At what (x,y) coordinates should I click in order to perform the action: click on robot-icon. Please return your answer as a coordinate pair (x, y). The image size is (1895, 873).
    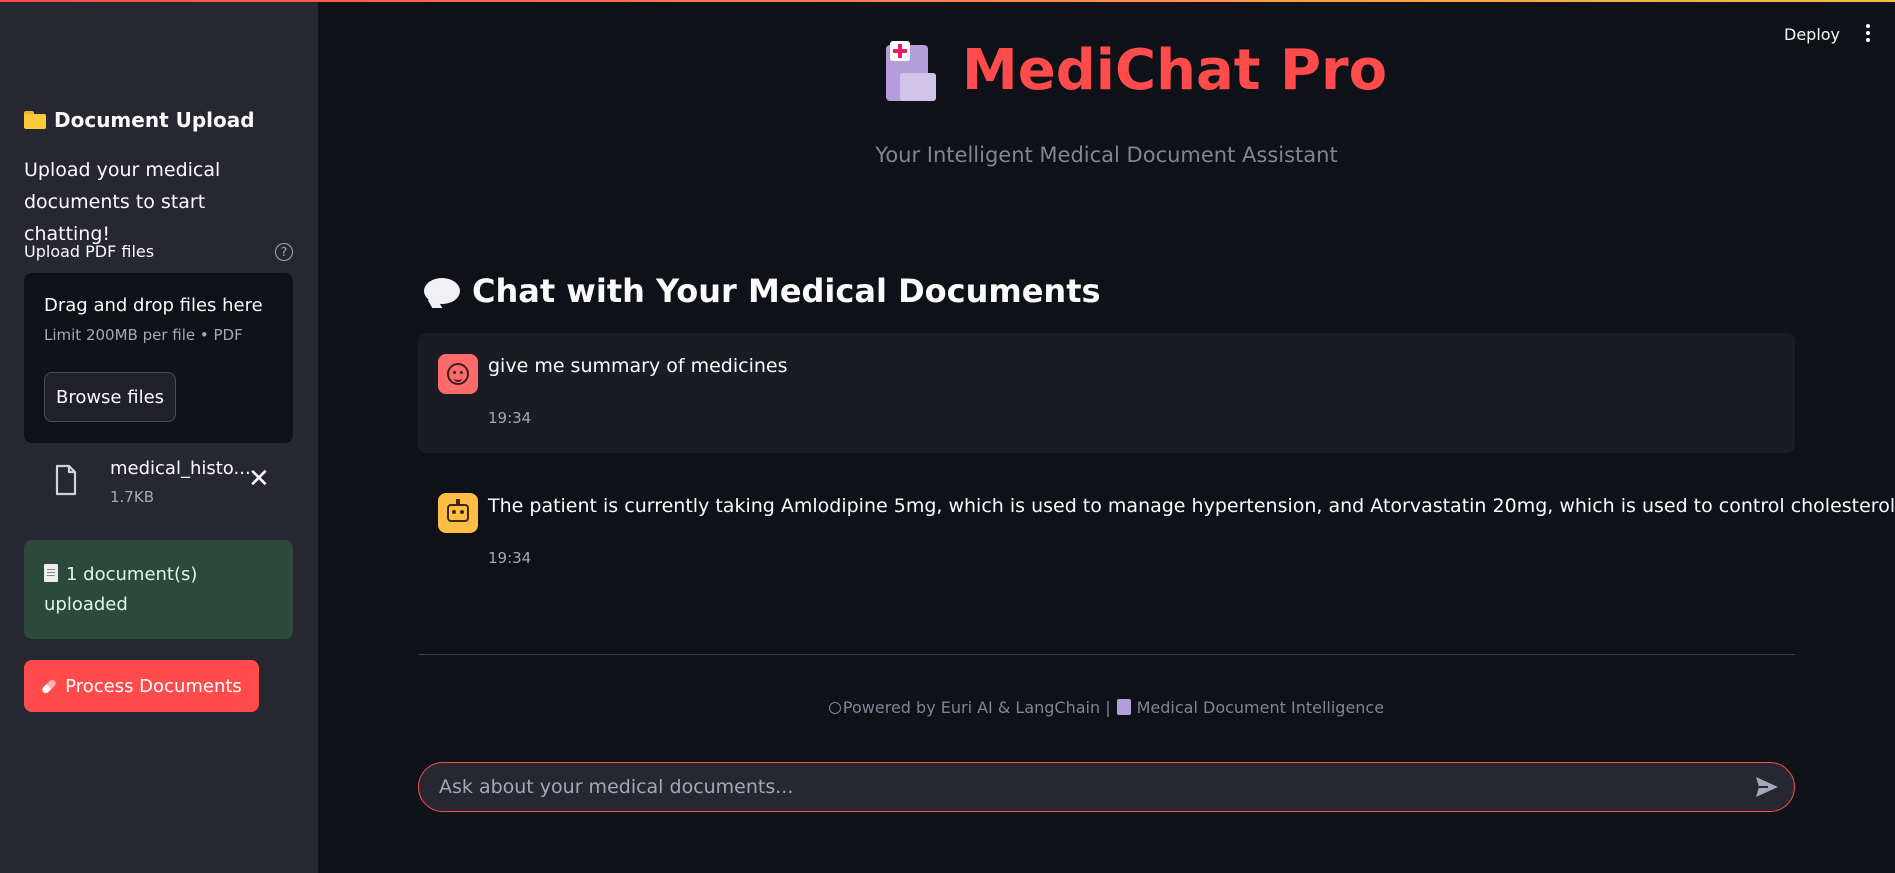
    Looking at the image, I should click on (458, 510).